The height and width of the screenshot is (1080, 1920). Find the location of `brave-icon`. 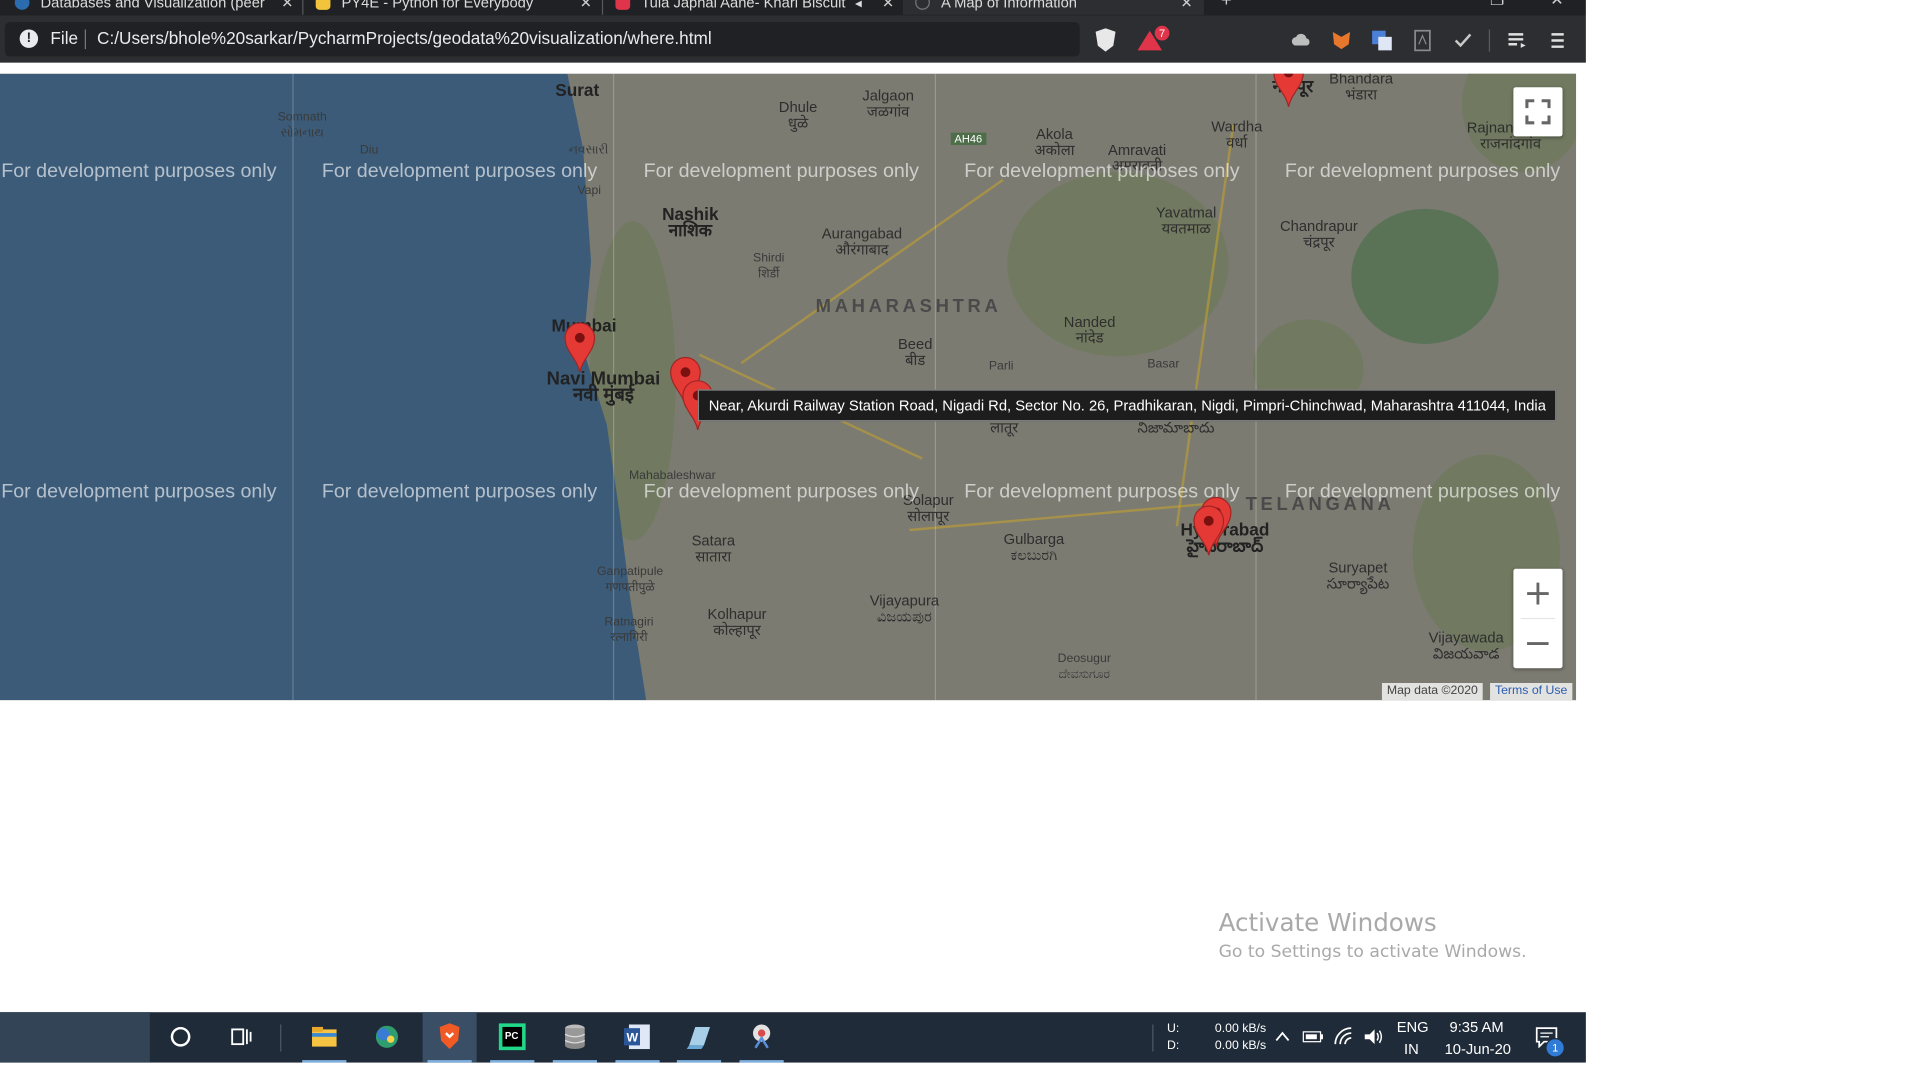

brave-icon is located at coordinates (449, 1036).